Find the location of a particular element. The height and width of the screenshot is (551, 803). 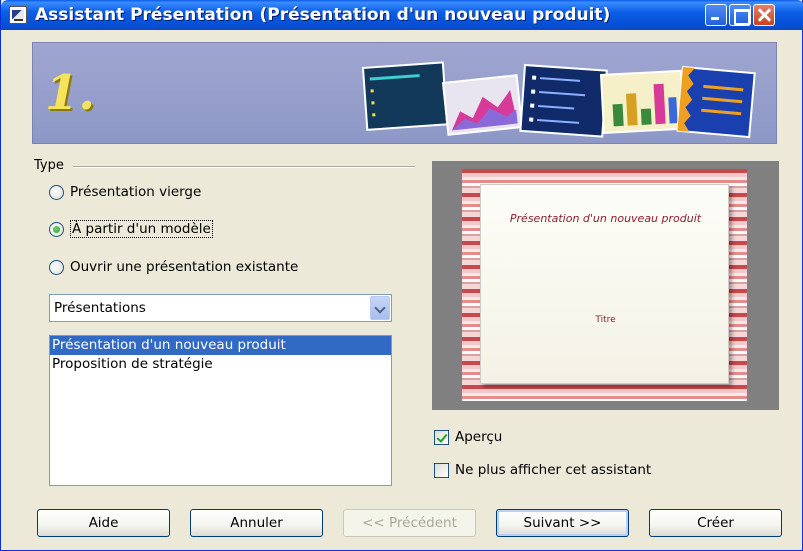

category-select: Présentations is located at coordinates (220, 308).